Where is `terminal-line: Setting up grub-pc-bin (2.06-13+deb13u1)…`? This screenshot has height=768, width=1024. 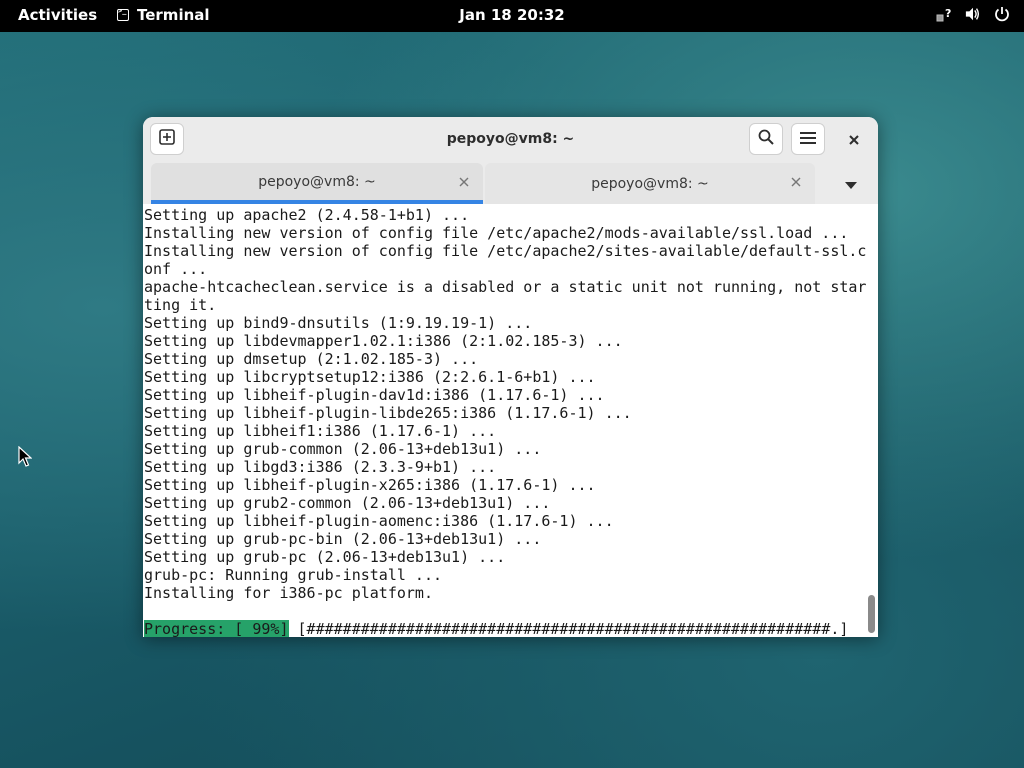
terminal-line: Setting up grub-pc-bin (2.06-13+deb13u1)… is located at coordinates (343, 539).